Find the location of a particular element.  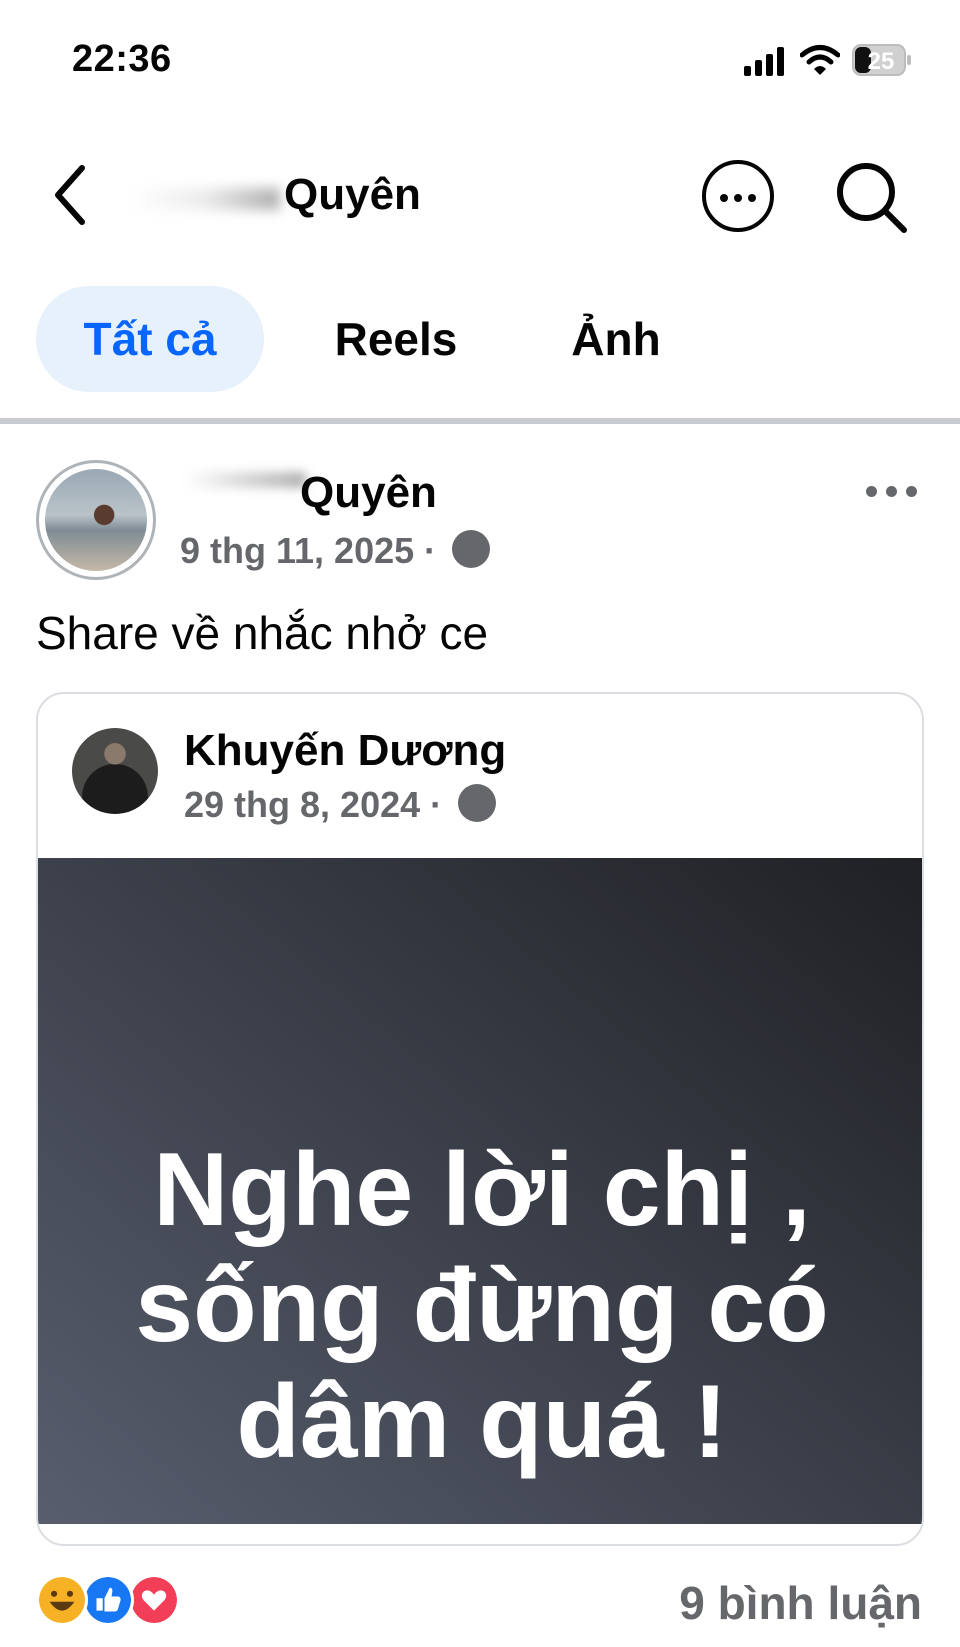

search-icon is located at coordinates (872, 198).